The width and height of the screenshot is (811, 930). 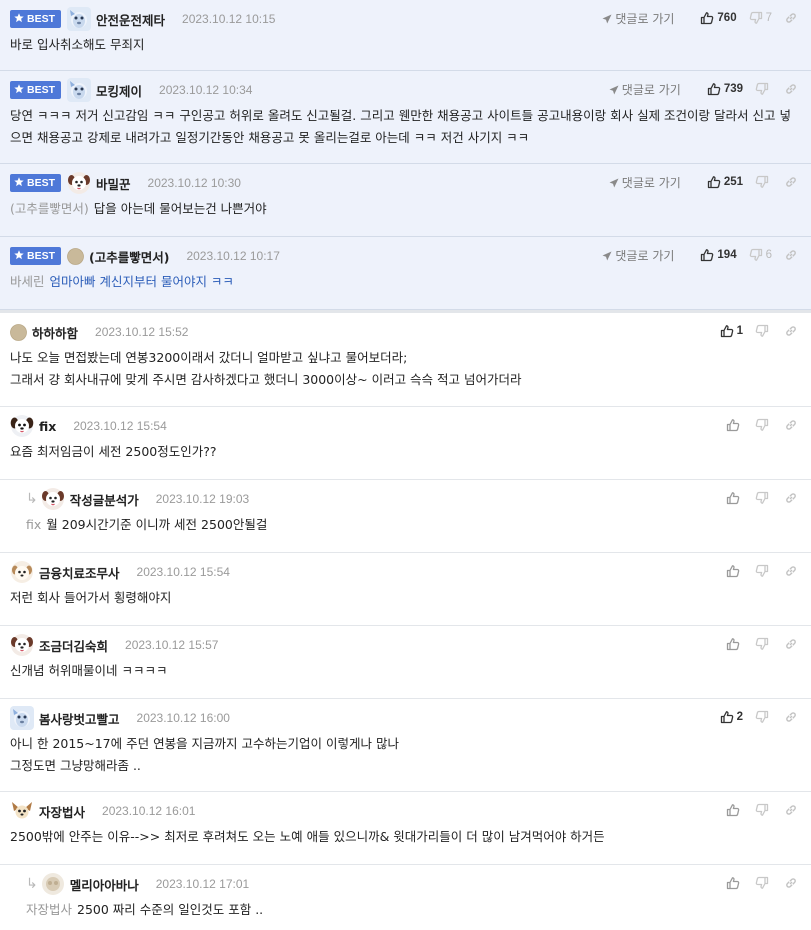 What do you see at coordinates (79, 718) in the screenshot?
I see `author-nickname: 봄사랑벗고빨고` at bounding box center [79, 718].